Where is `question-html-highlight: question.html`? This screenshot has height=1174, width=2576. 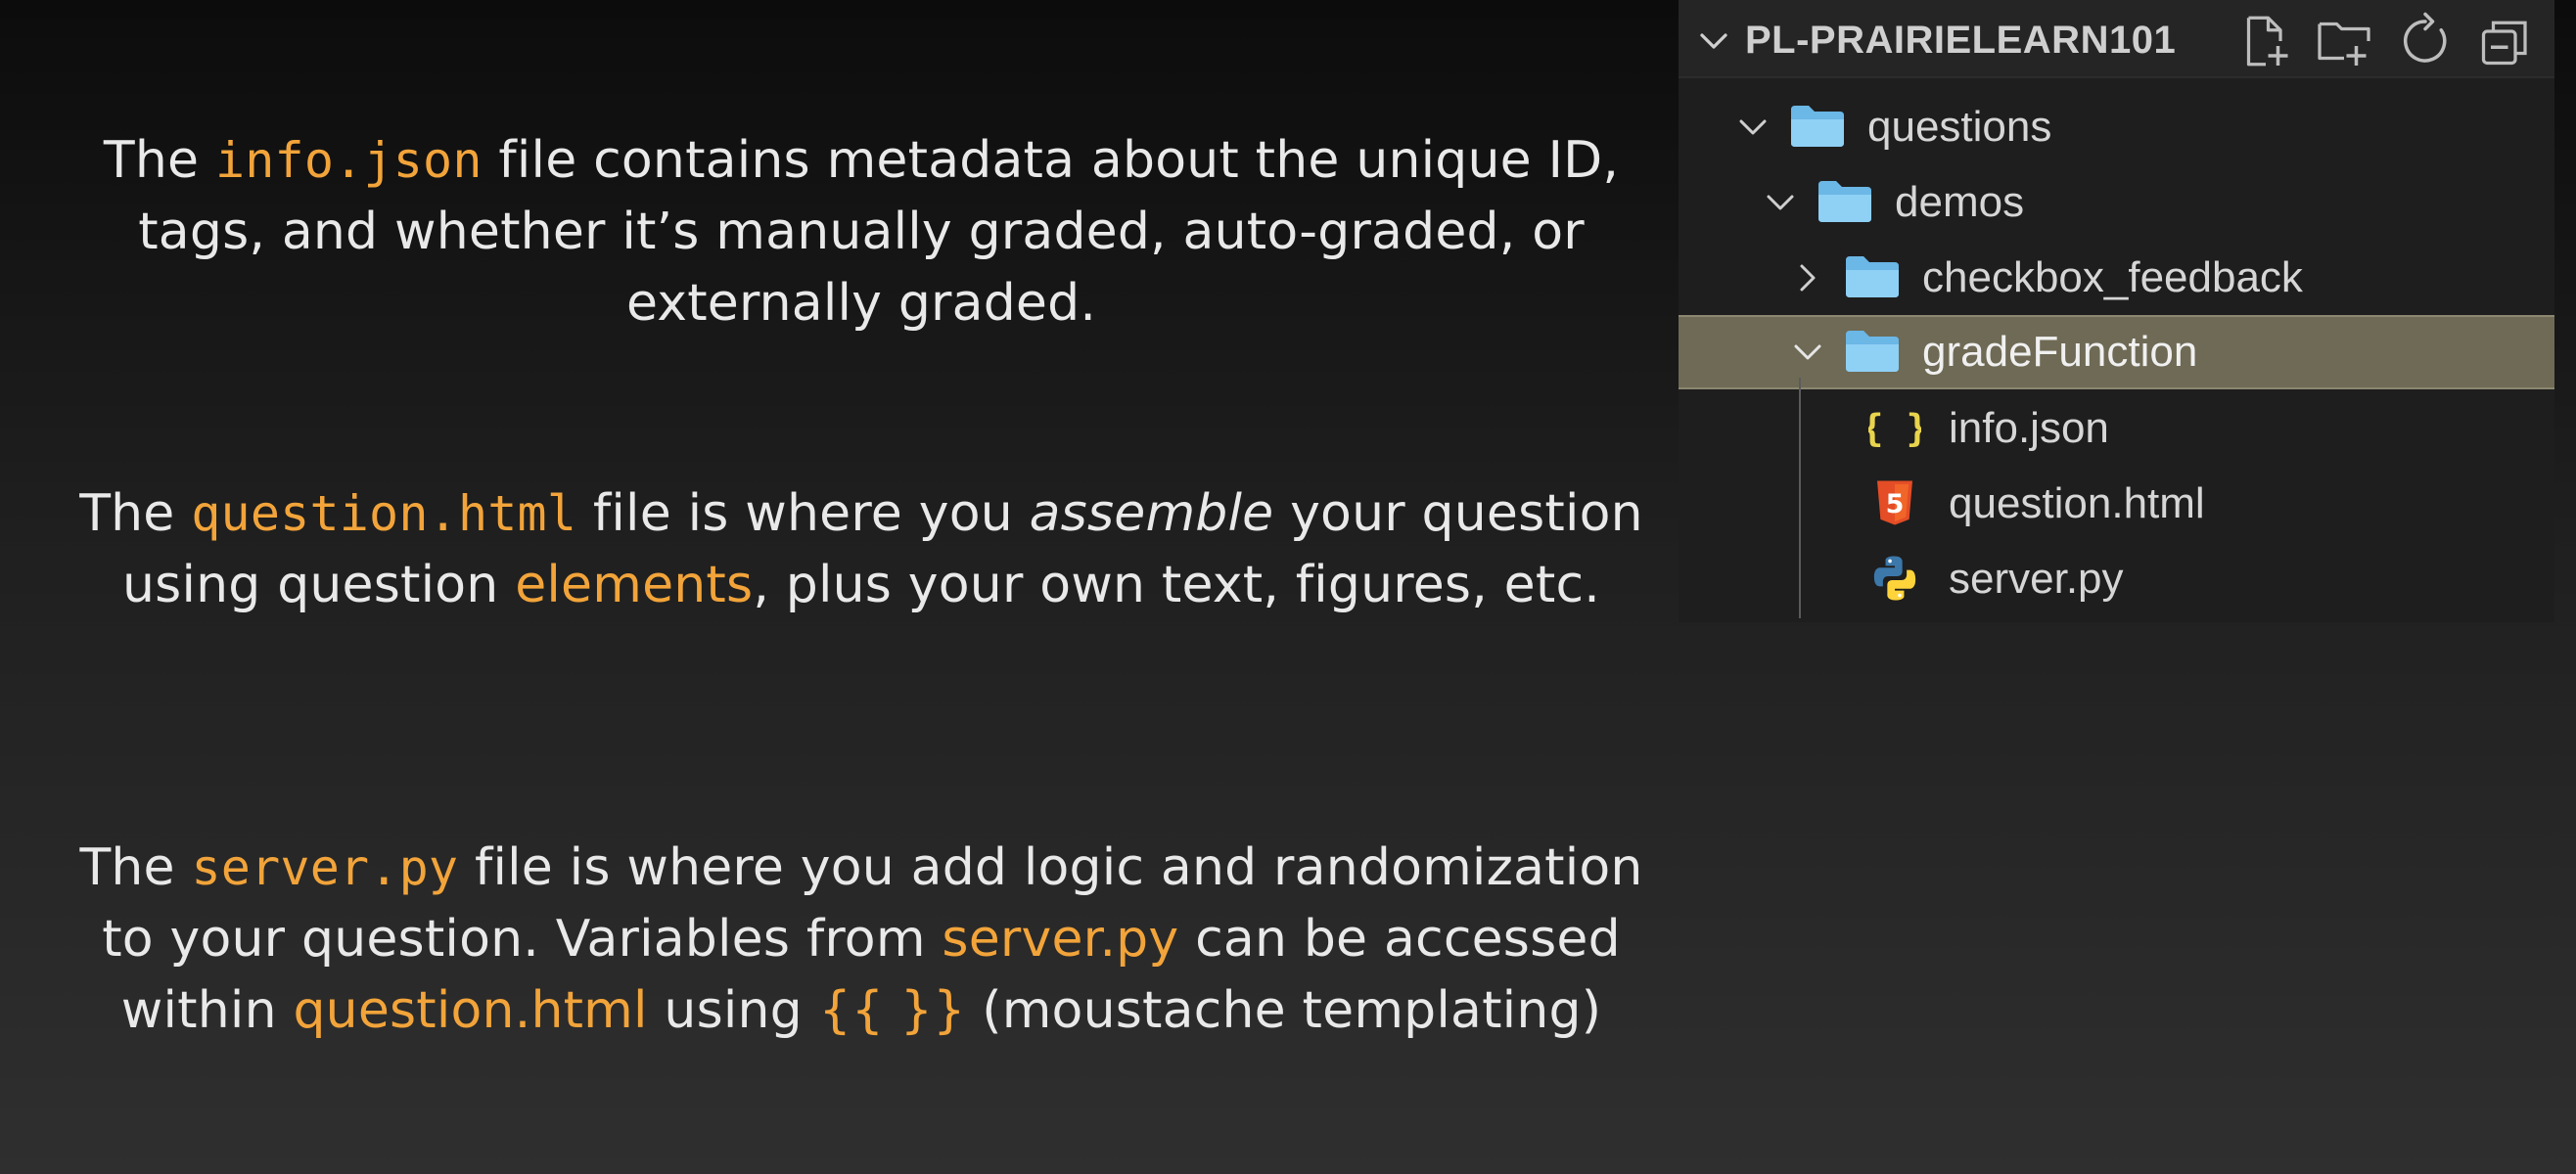 question-html-highlight: question.html is located at coordinates (470, 1010).